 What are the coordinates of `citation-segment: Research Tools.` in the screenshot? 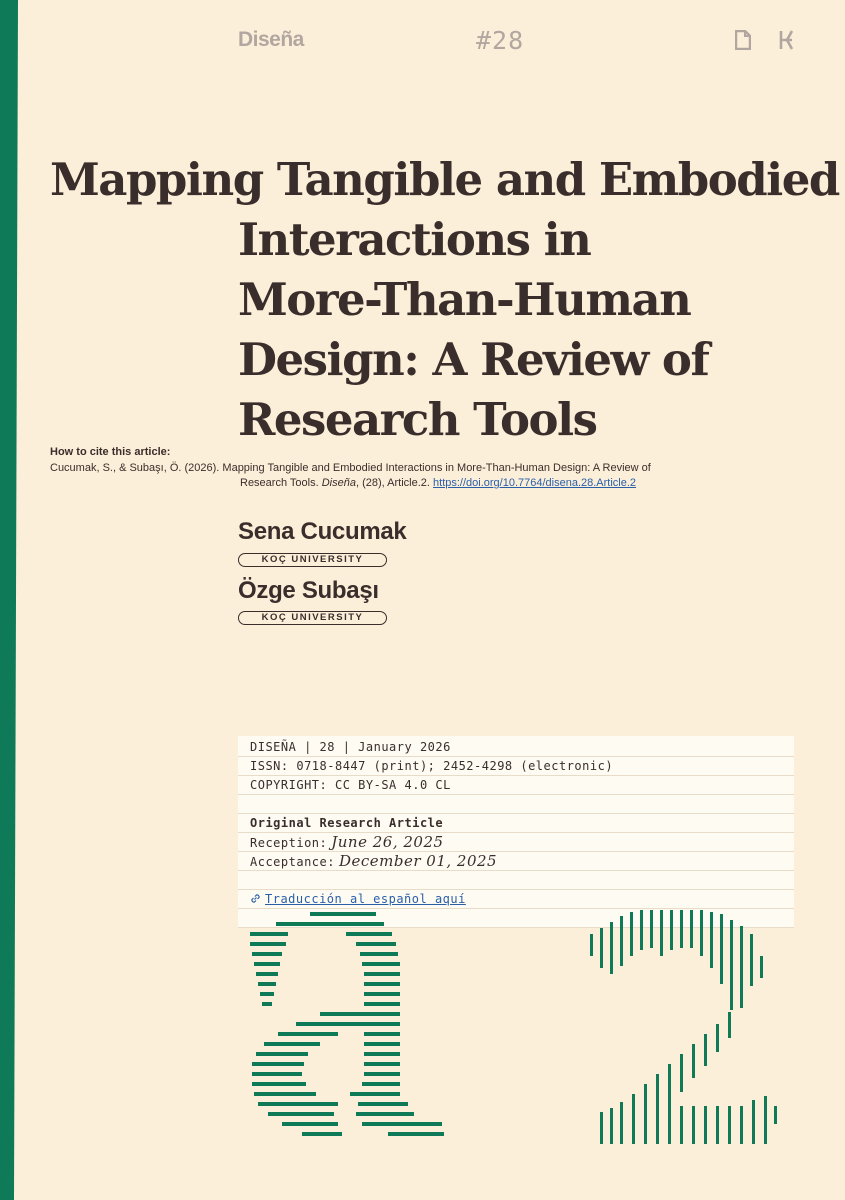 It's located at (281, 483).